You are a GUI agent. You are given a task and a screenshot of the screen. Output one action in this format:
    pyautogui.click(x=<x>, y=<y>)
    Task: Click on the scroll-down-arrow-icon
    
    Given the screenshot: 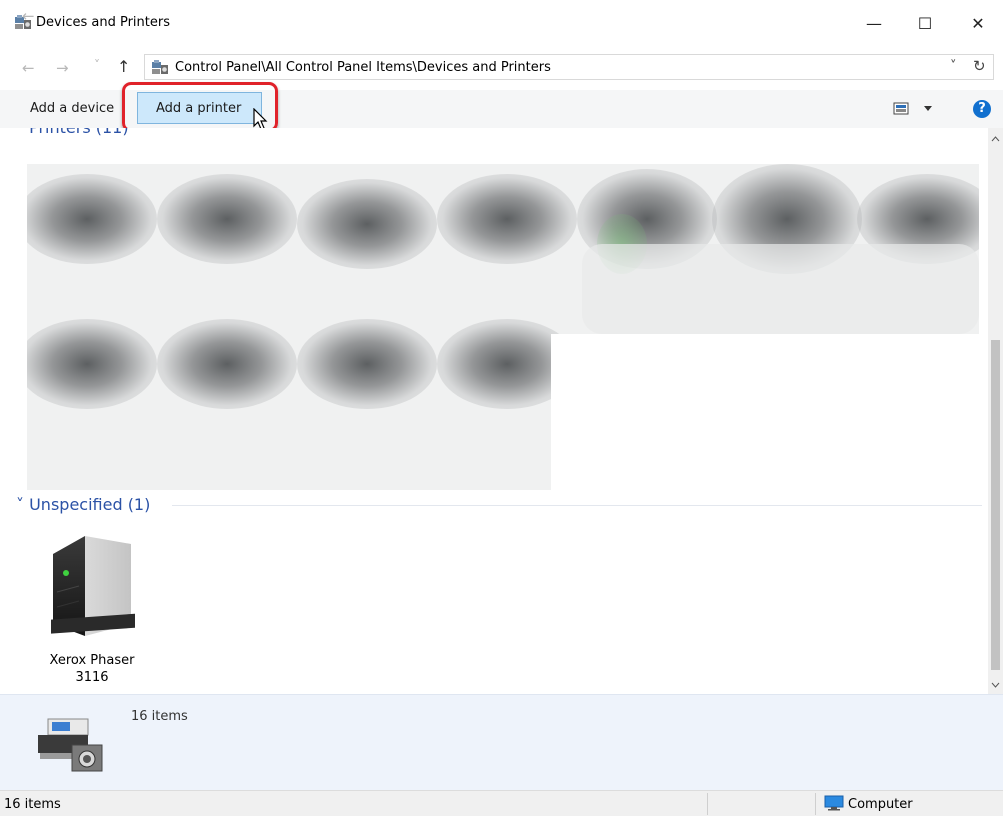 What is the action you would take?
    pyautogui.click(x=995, y=685)
    